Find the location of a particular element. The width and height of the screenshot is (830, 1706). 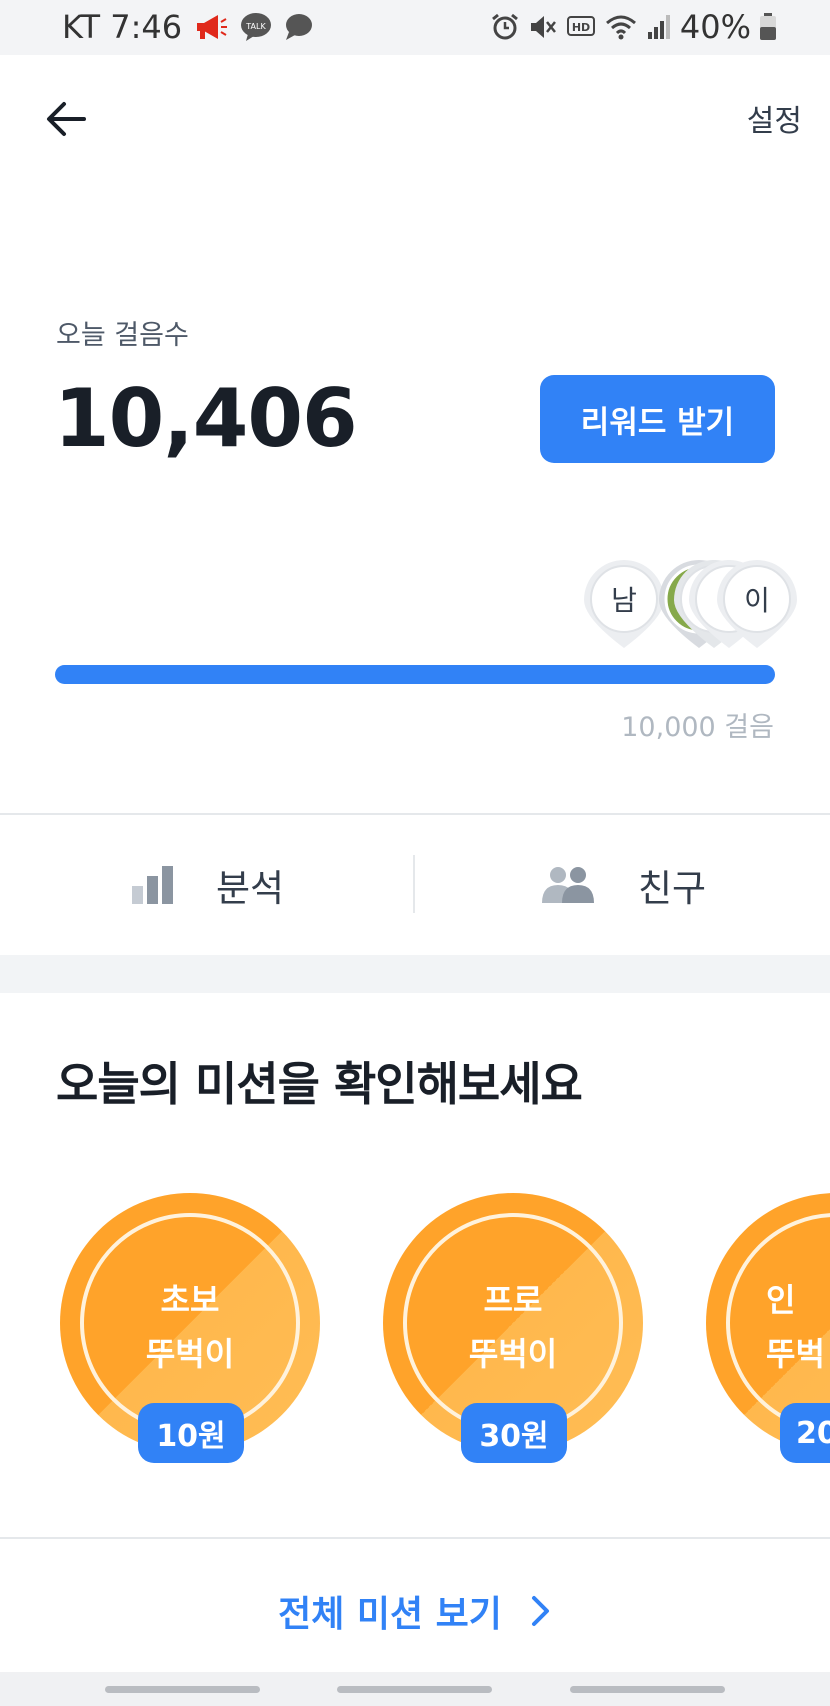

all-missions-link: 전체 미션 보기 is located at coordinates (415, 1611).